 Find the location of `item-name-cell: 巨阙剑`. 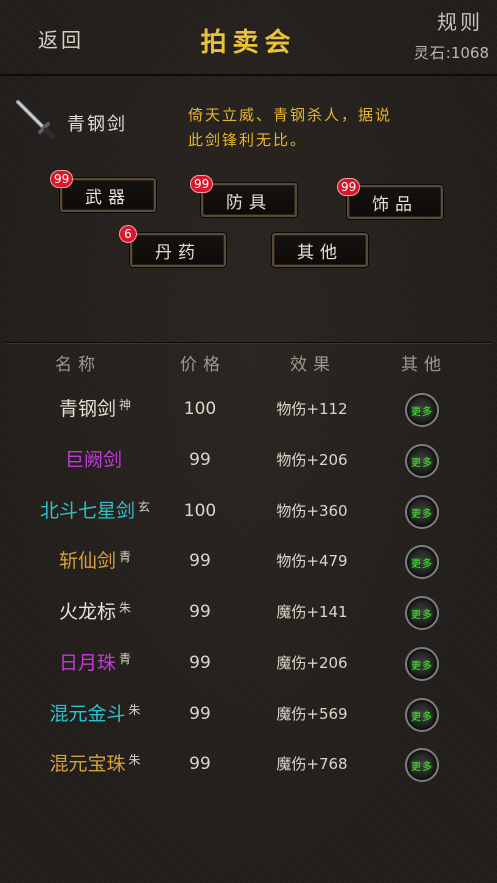

item-name-cell: 巨阙剑 is located at coordinates (95, 460).